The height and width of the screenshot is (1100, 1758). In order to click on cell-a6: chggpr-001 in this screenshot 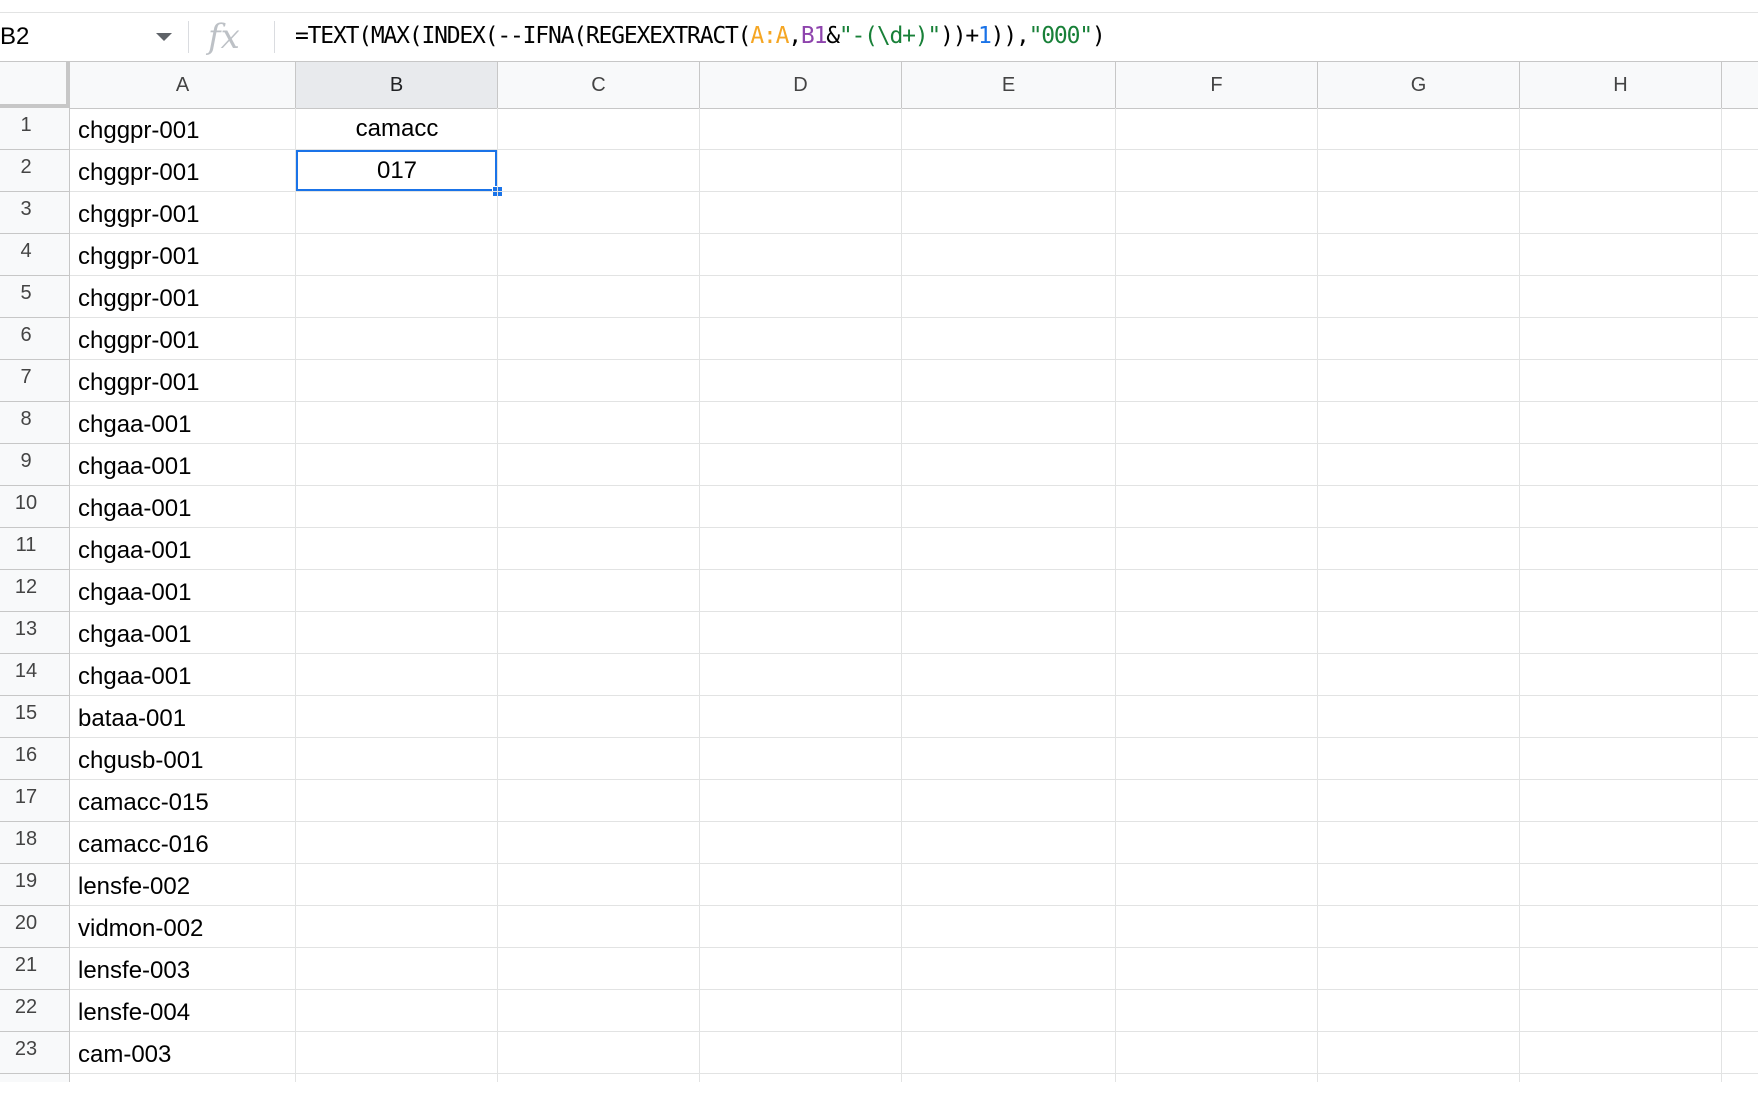, I will do `click(138, 341)`.